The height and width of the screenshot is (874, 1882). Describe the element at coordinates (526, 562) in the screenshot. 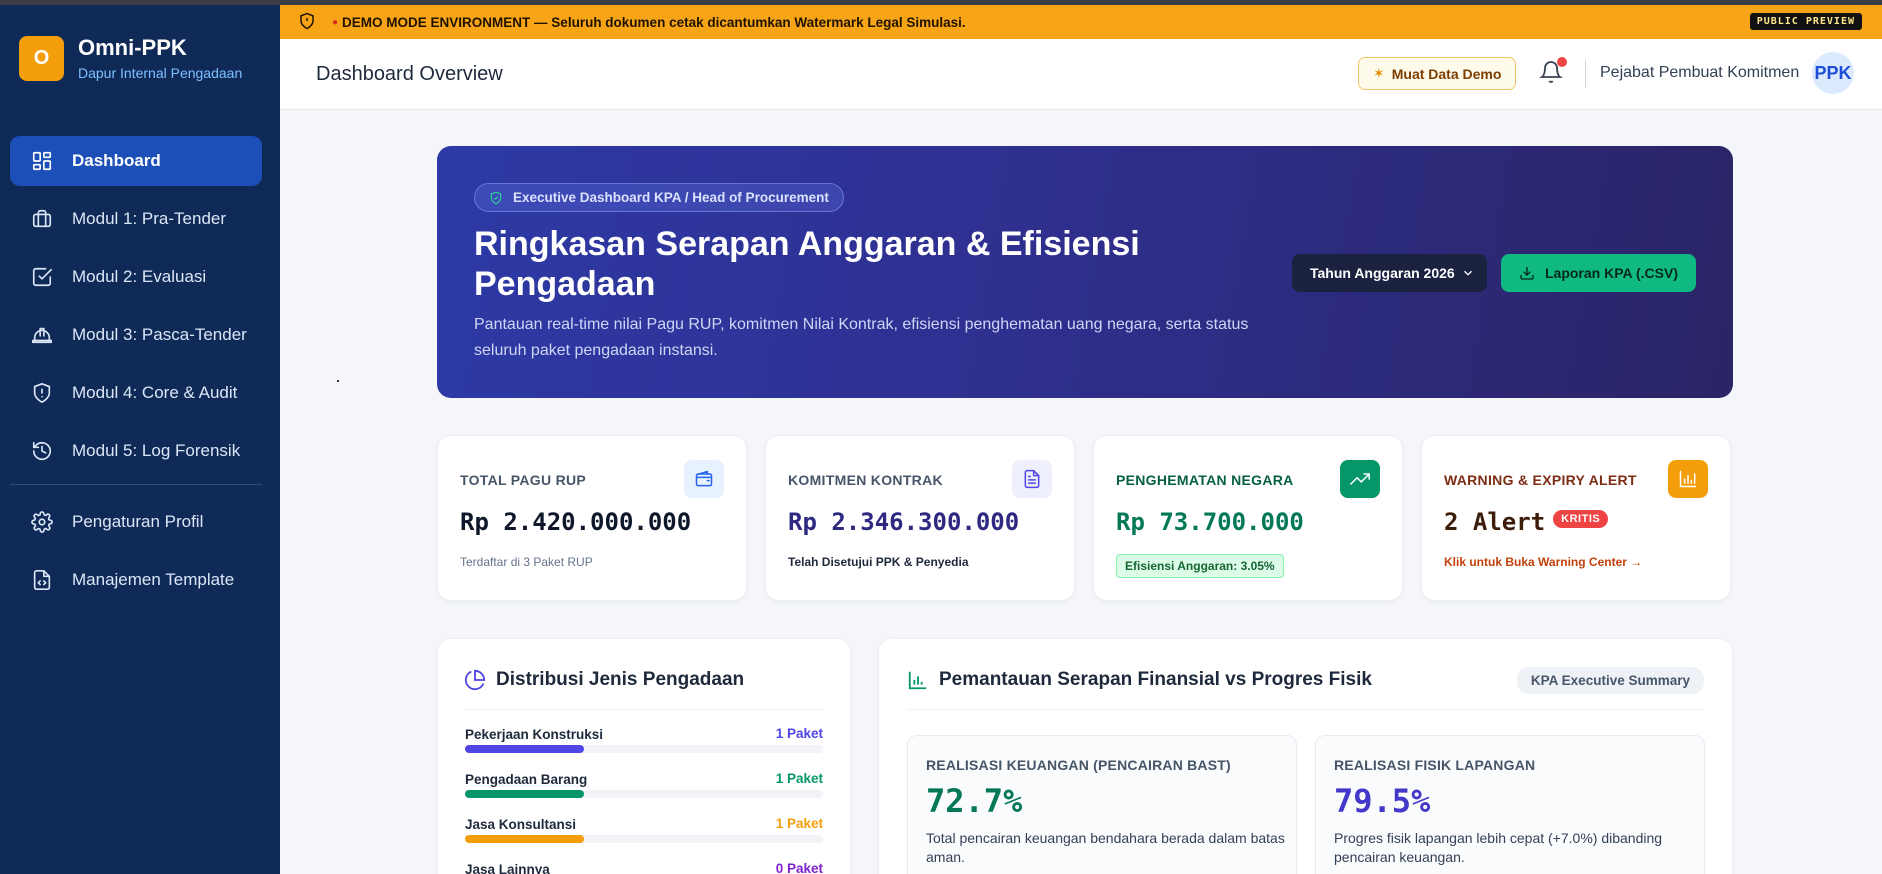

I see `stat-subtext: Terdaftar di 3 Paket RUP` at that location.